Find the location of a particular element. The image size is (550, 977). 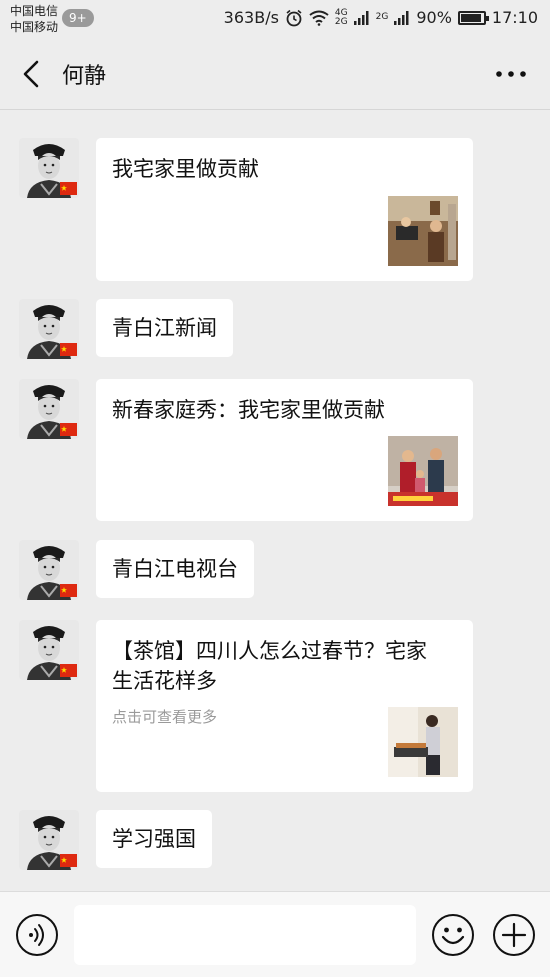

network-type-1: 4G 2G is located at coordinates (341, 17).